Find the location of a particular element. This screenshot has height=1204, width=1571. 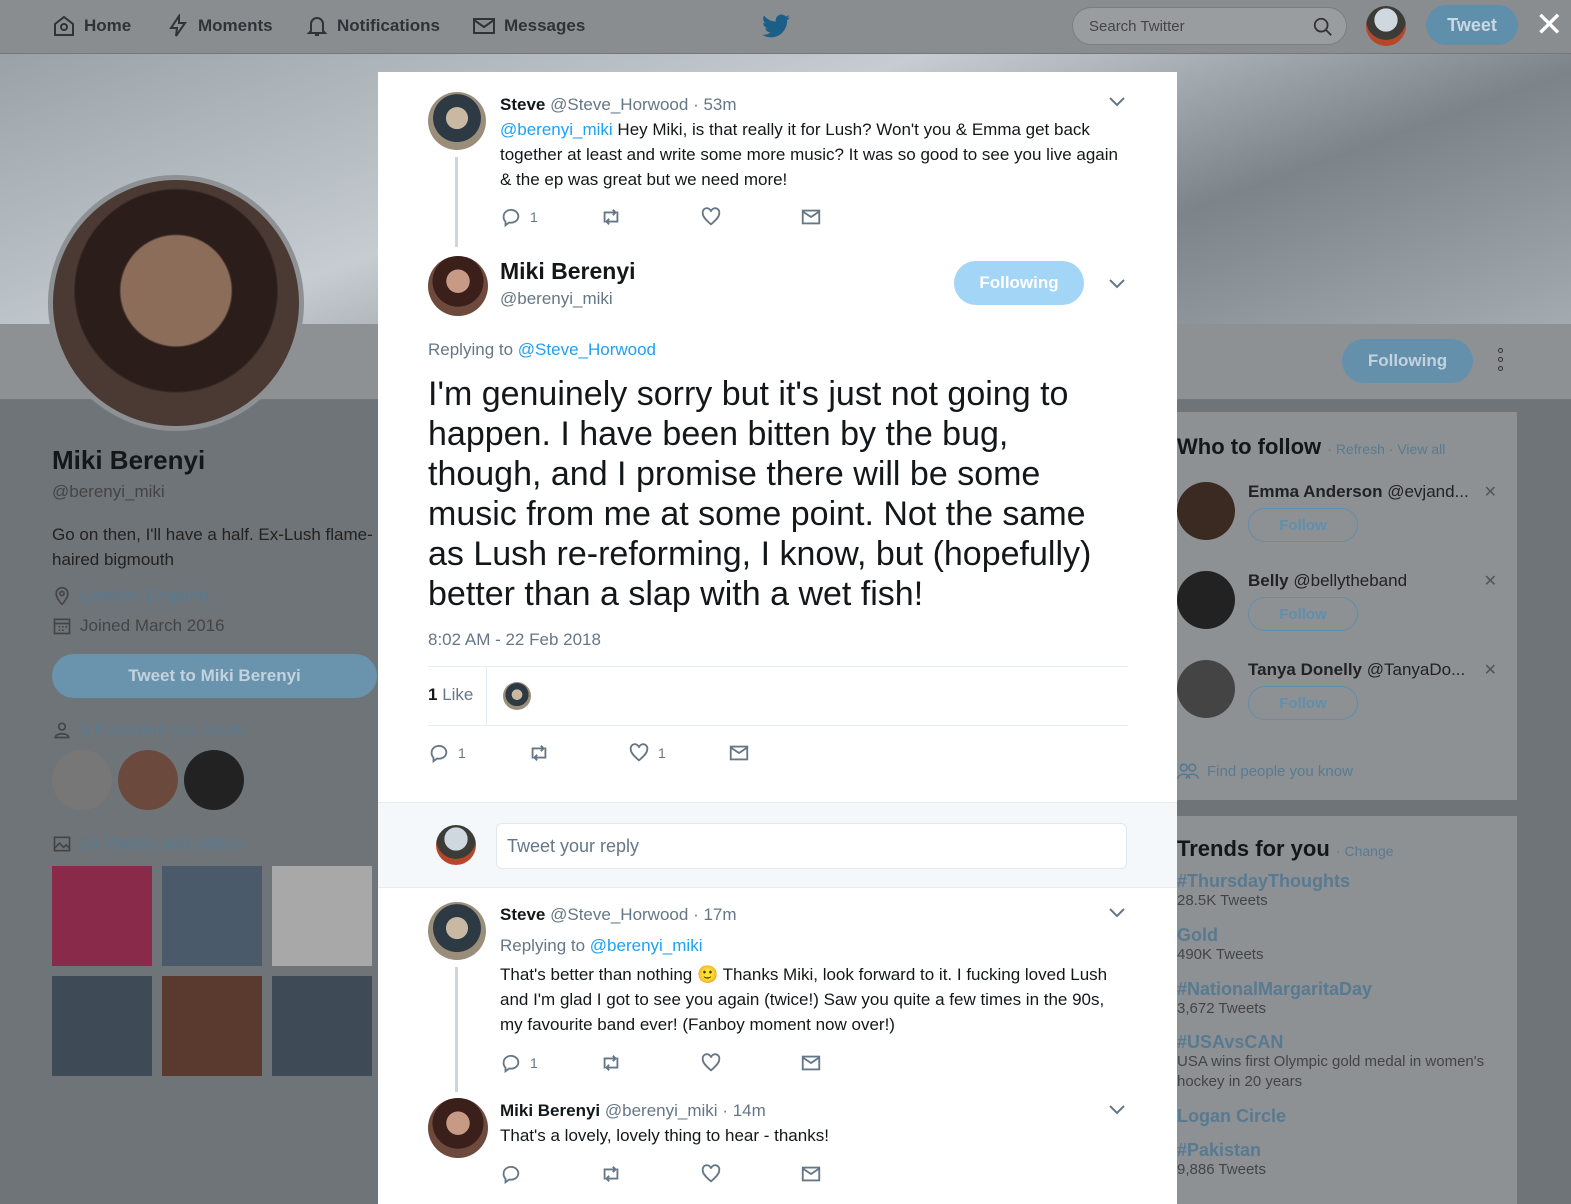

tweet-button: Tweet is located at coordinates (1472, 25).